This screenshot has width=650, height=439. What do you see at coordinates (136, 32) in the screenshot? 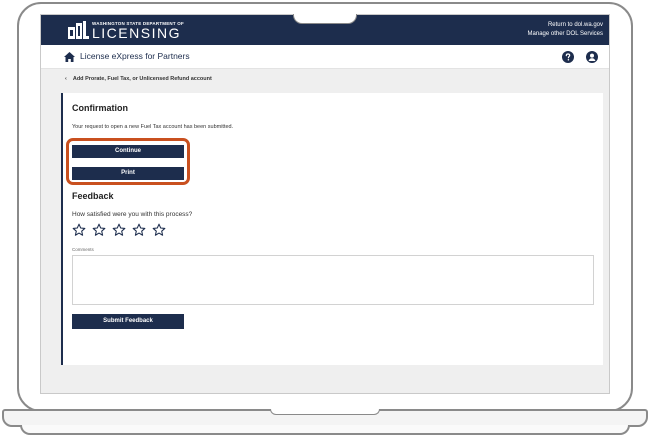
I see `logo-wordmark: LICENSING` at bounding box center [136, 32].